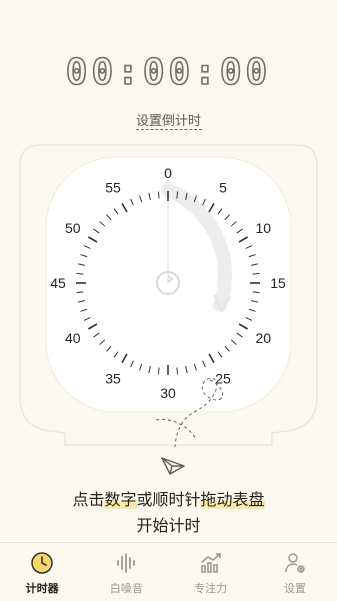  I want to click on clock-icon, so click(42, 563).